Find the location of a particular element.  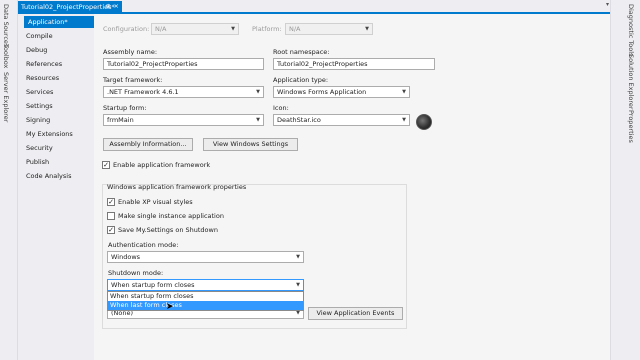

document-tab: Tutorial02_ProjectProperties* ⊕ × is located at coordinates (70, 6).